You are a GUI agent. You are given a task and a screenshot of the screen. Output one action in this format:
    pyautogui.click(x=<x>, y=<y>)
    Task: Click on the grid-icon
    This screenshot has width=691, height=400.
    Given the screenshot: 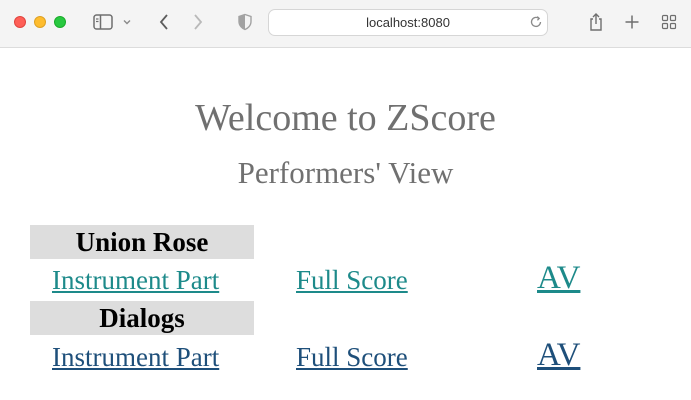 What is the action you would take?
    pyautogui.click(x=669, y=22)
    